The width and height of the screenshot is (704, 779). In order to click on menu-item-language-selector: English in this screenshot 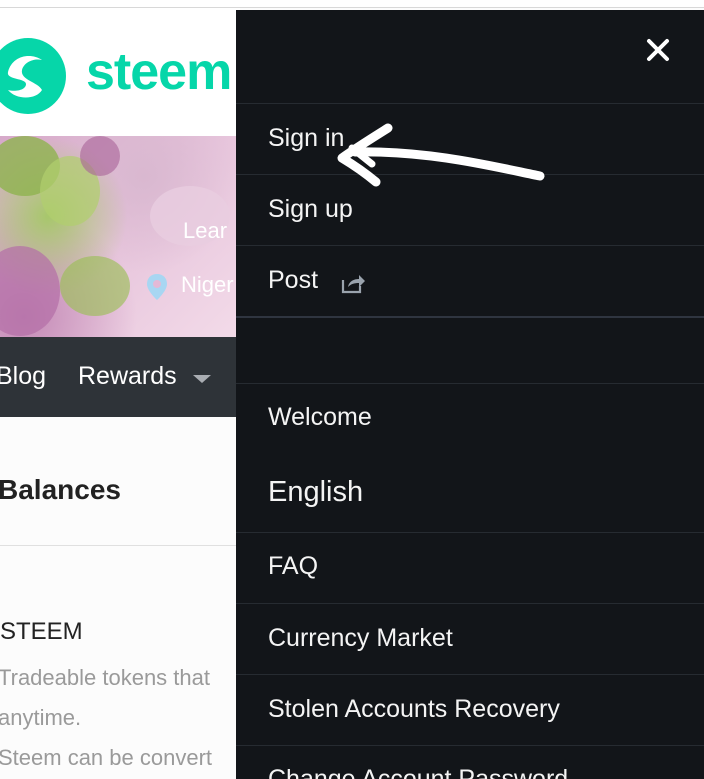, I will do `click(315, 492)`.